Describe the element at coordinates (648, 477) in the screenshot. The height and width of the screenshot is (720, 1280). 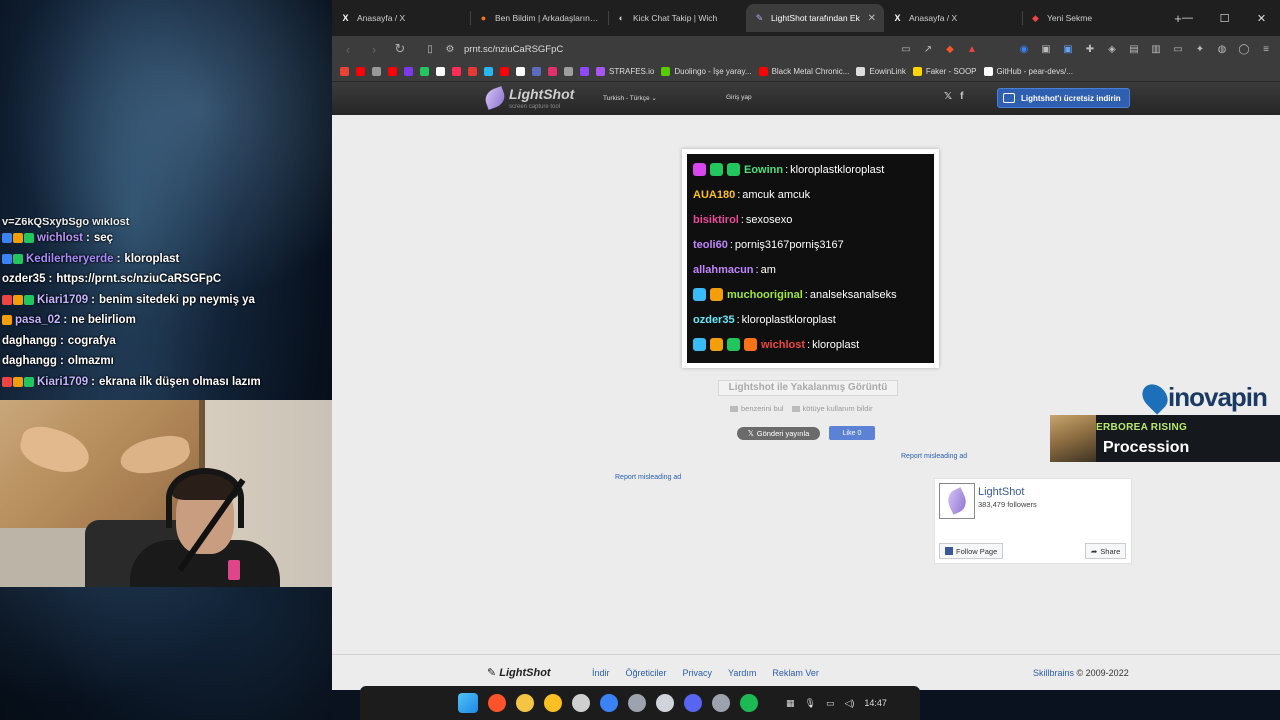
I see `report-misleading-ad-link-2: Report misleading ad` at that location.